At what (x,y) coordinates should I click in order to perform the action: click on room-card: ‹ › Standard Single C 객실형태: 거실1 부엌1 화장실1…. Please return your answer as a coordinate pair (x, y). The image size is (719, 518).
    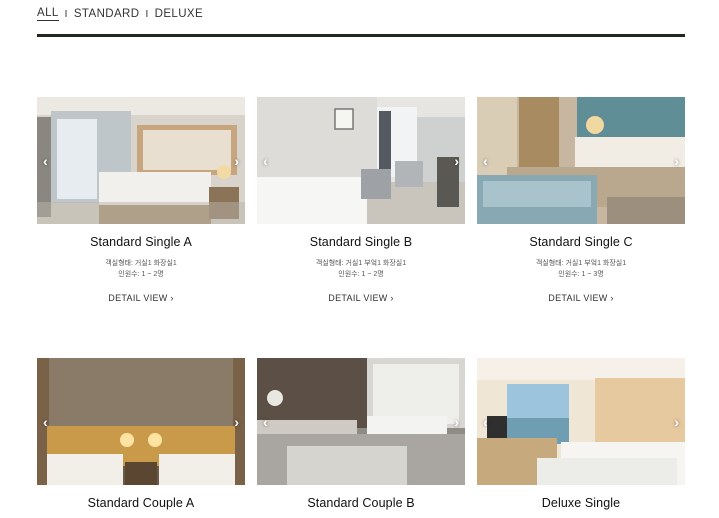
    Looking at the image, I should click on (581, 227).